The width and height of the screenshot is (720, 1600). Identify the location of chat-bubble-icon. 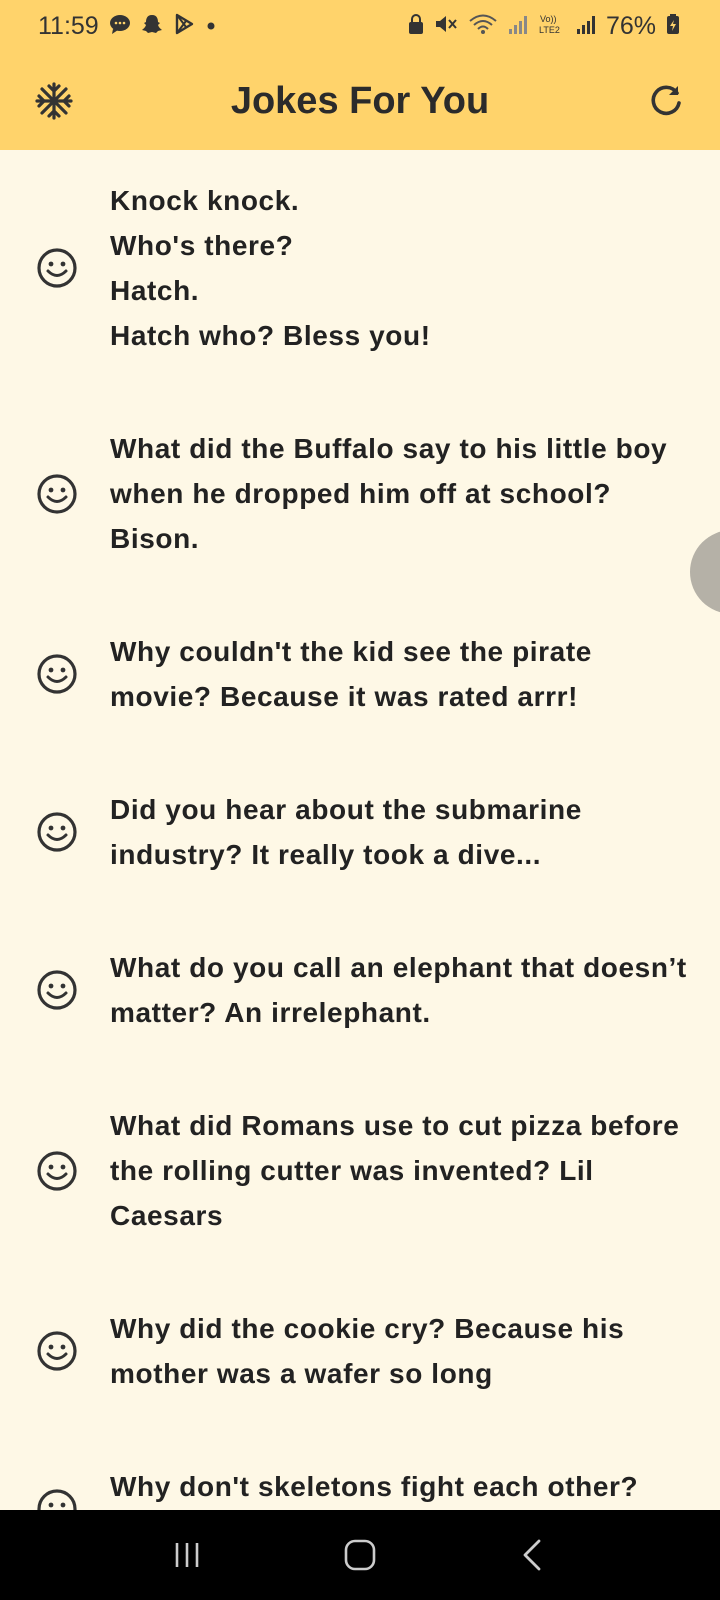
(120, 26).